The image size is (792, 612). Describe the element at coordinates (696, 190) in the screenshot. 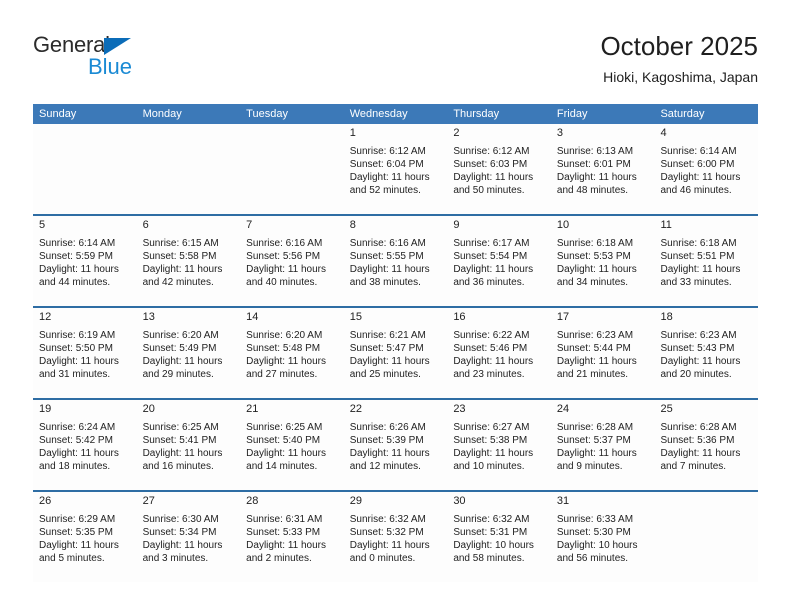

I see `day-detail-line: and 46 minutes.` at that location.